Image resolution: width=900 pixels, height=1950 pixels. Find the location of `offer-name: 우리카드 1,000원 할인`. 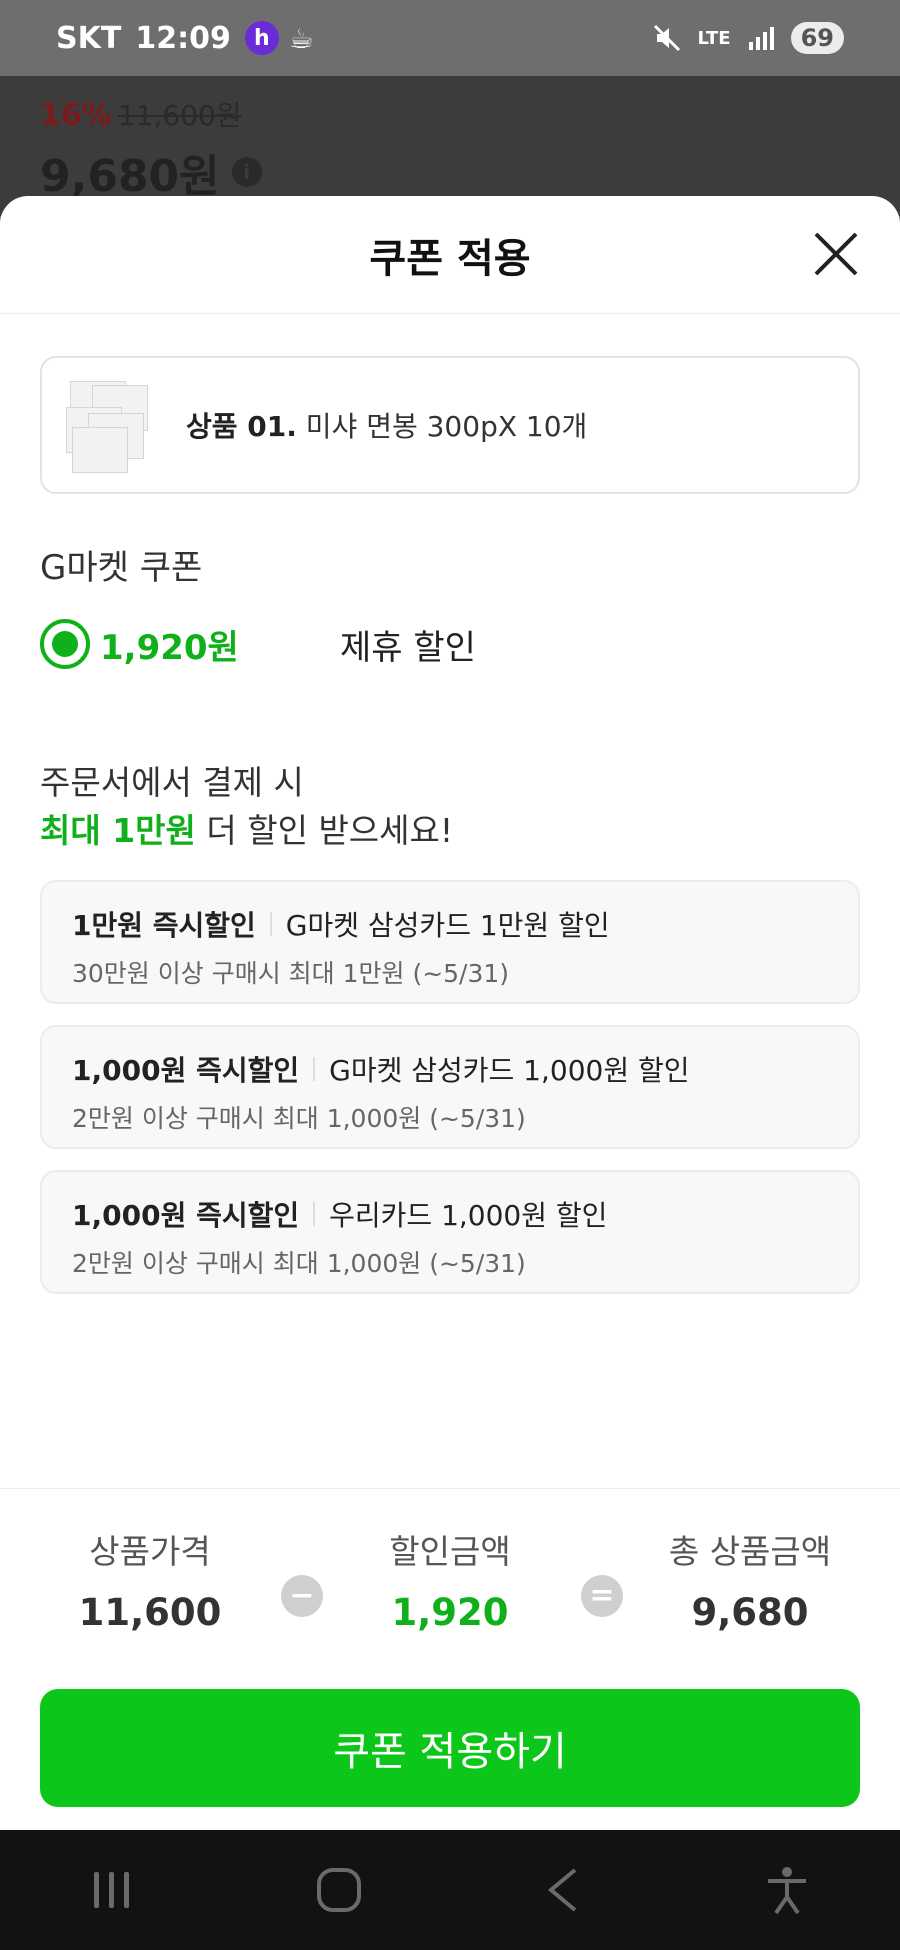

offer-name: 우리카드 1,000원 할인 is located at coordinates (468, 1215).